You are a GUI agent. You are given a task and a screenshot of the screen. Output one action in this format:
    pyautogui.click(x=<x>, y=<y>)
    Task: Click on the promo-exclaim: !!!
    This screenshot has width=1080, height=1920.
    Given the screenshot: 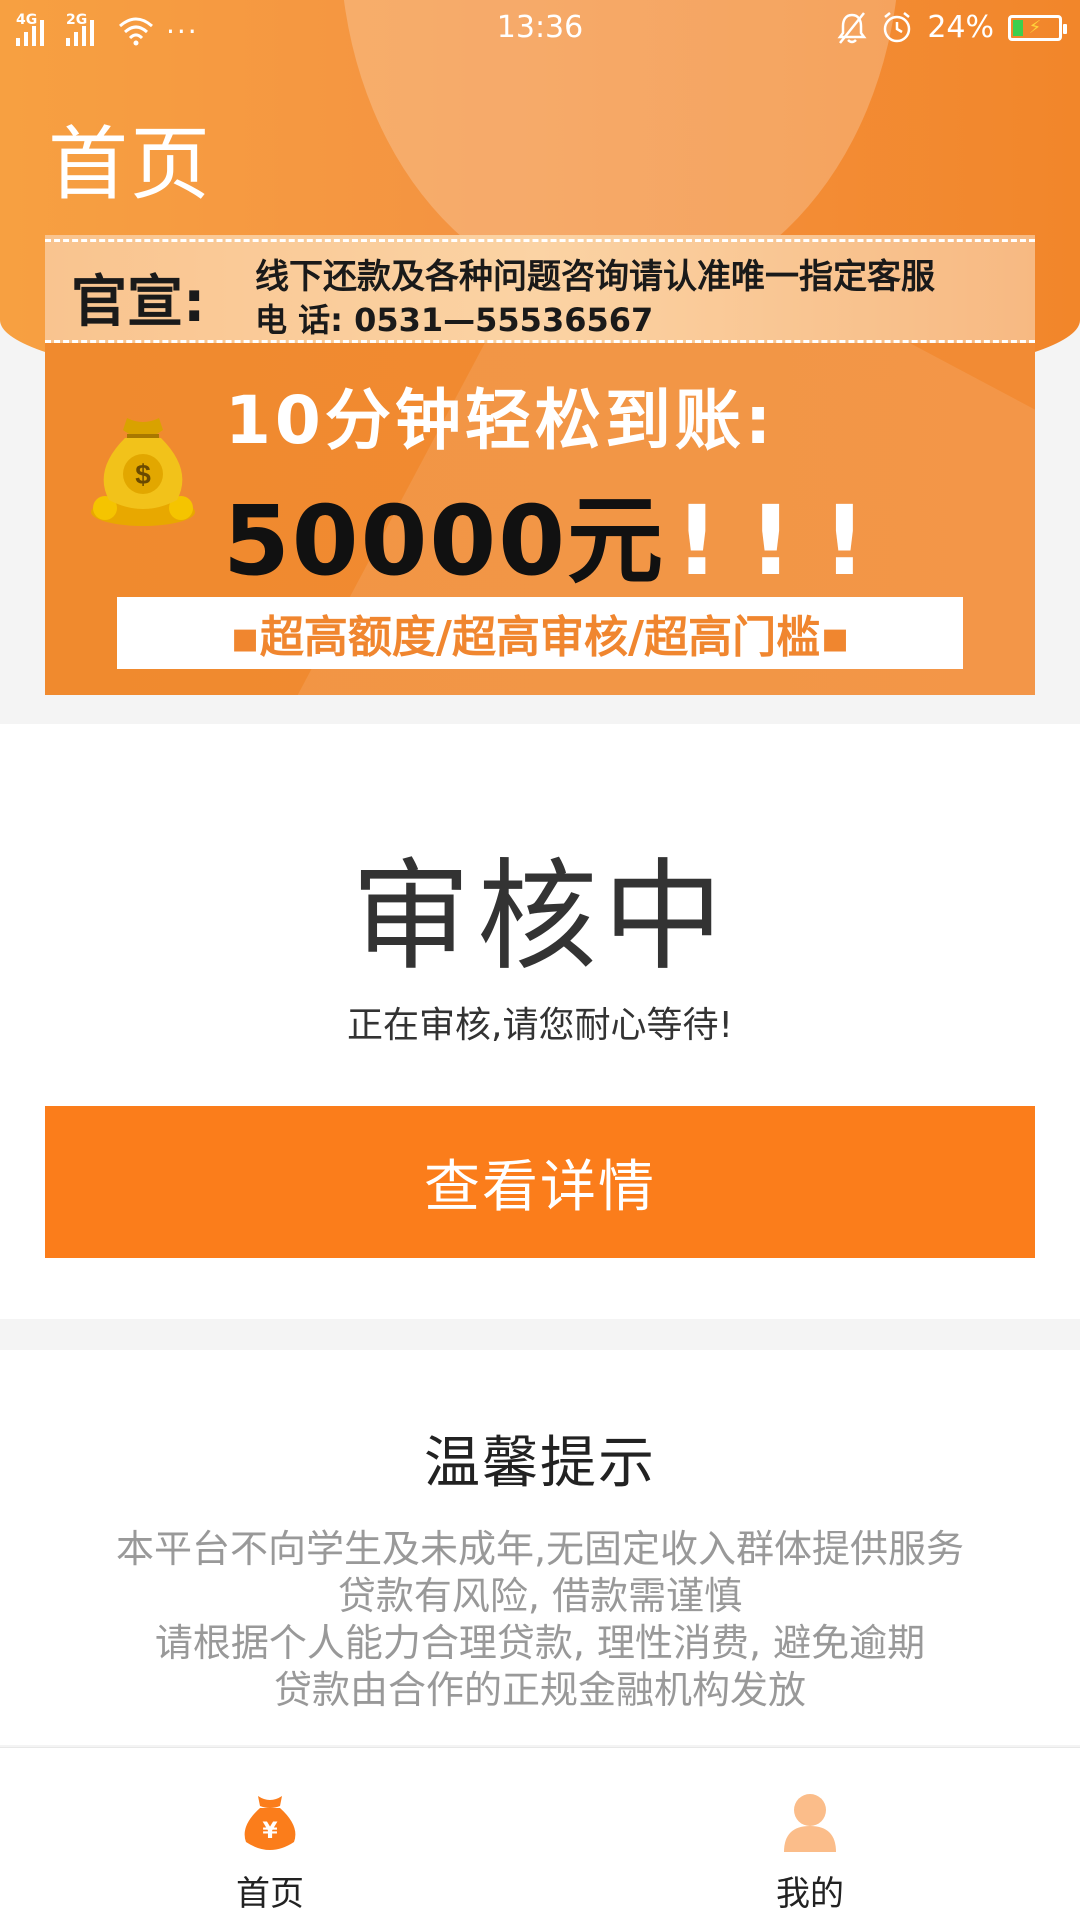 What is the action you would take?
    pyautogui.click(x=785, y=541)
    